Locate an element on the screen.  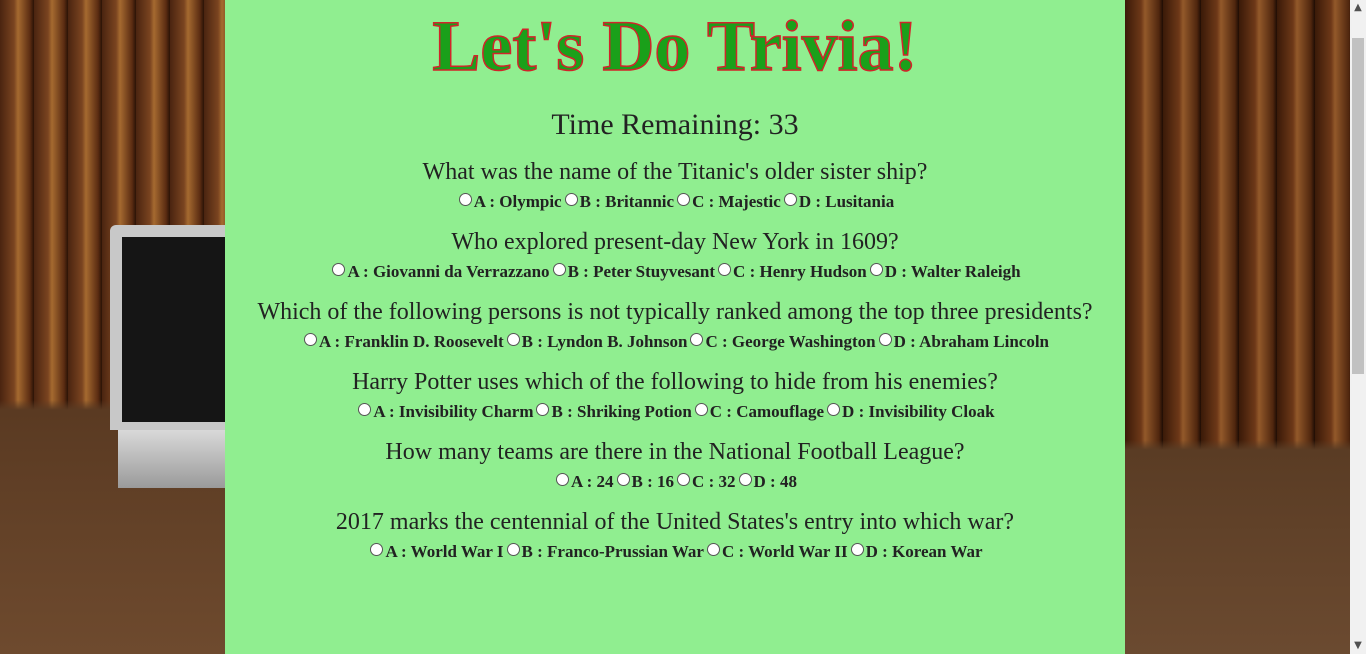
answer-option: B : Peter Stuyvesant is located at coordinates (632, 271).